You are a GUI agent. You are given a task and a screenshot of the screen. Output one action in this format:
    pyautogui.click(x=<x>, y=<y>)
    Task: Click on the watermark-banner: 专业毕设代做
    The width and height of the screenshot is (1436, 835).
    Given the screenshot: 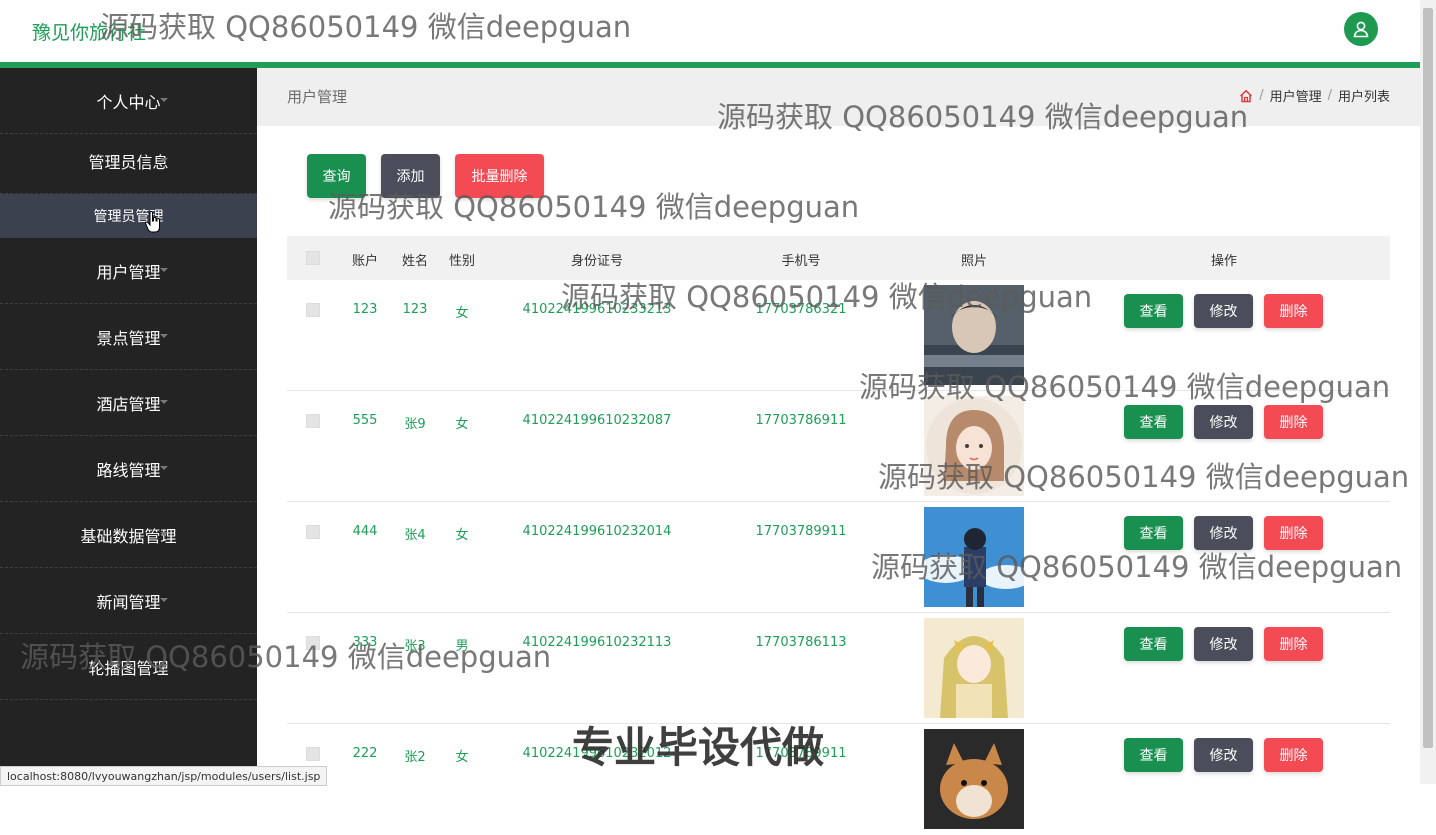 What is the action you would take?
    pyautogui.click(x=698, y=747)
    